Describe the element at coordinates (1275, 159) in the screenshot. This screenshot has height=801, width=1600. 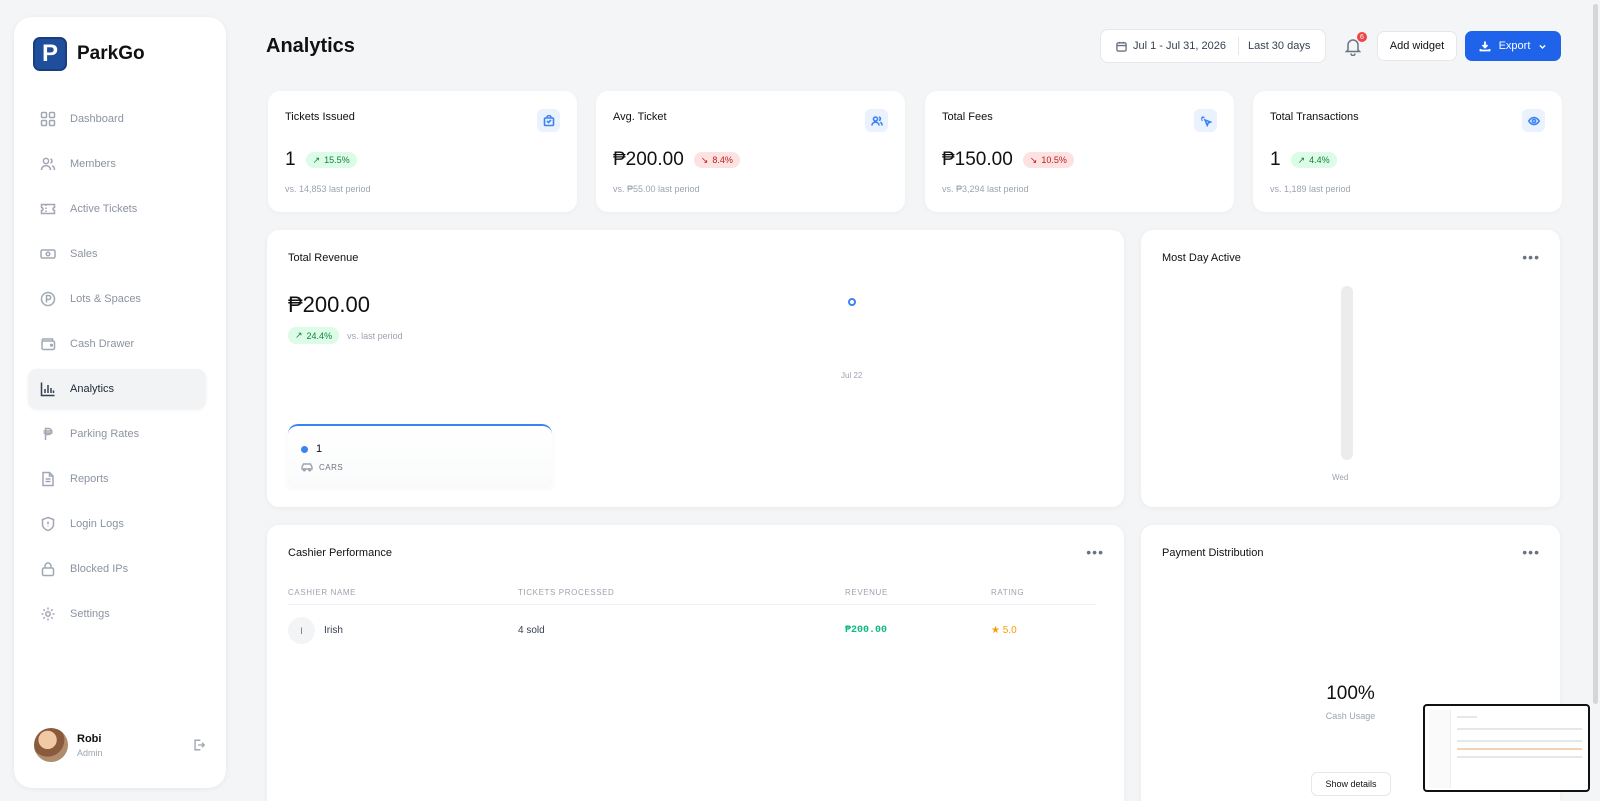
I see `stat-value-text: 1` at that location.